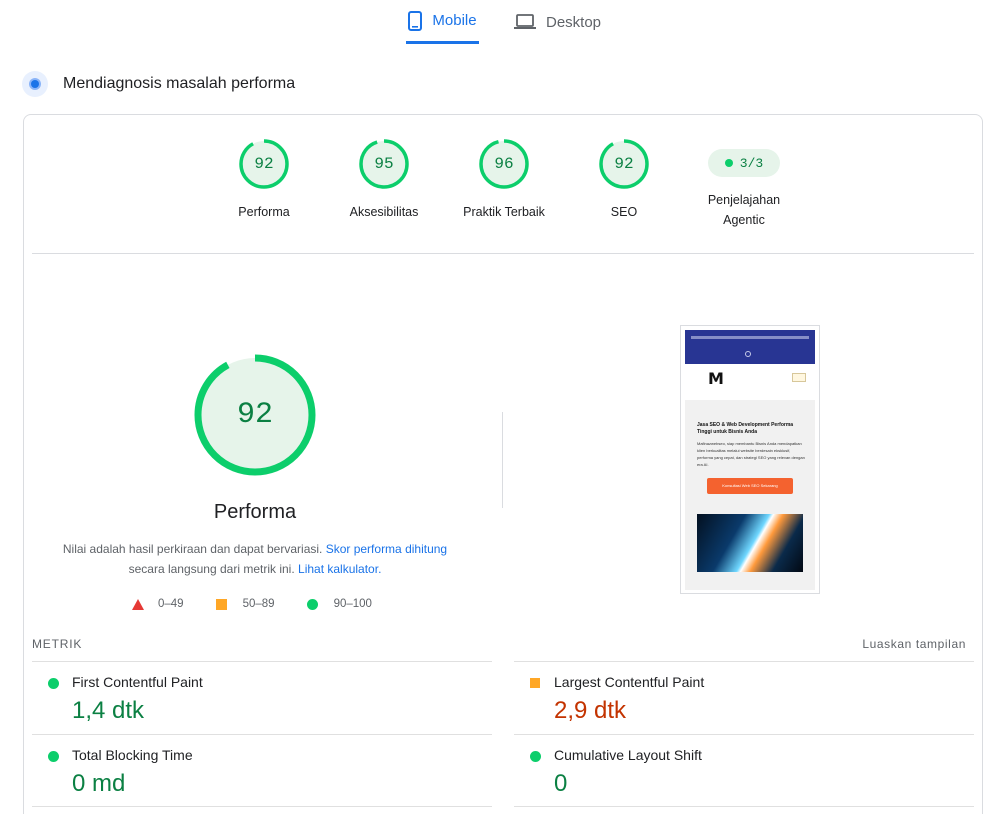 The image size is (1008, 814). Describe the element at coordinates (744, 184) in the screenshot. I see `score-gauge-agentic: 3/3 Penjelajahan Agentic` at that location.